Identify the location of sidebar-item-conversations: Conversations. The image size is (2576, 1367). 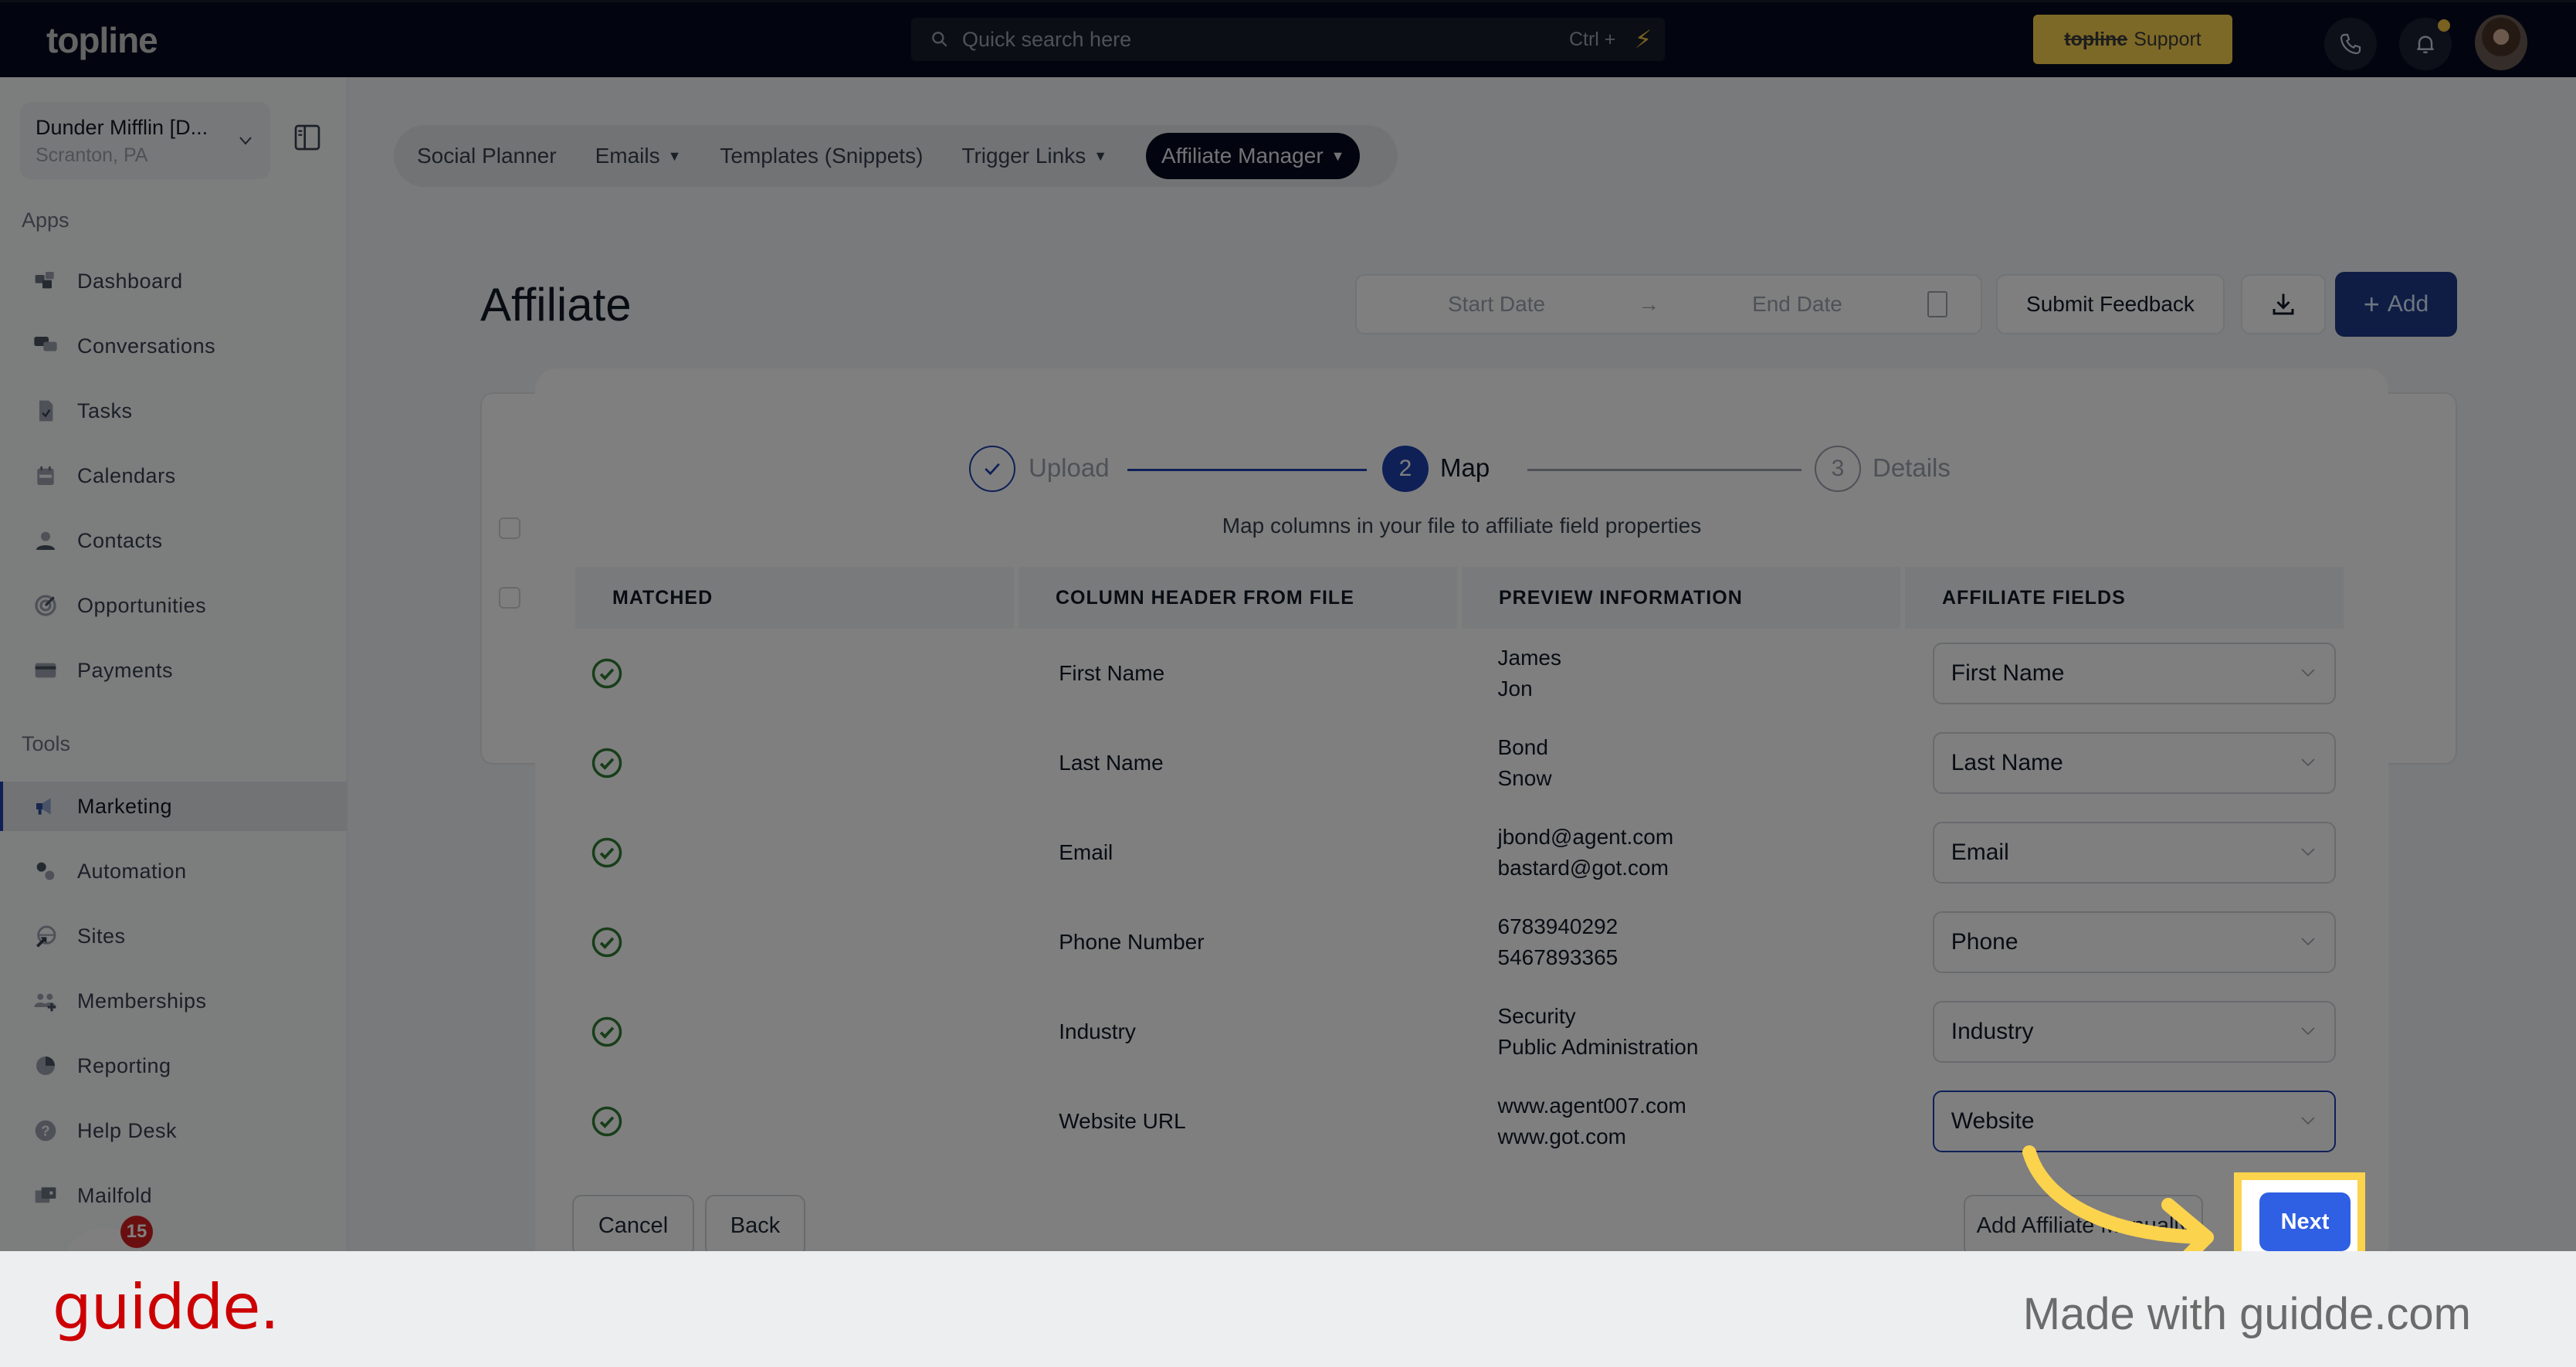
(173, 346).